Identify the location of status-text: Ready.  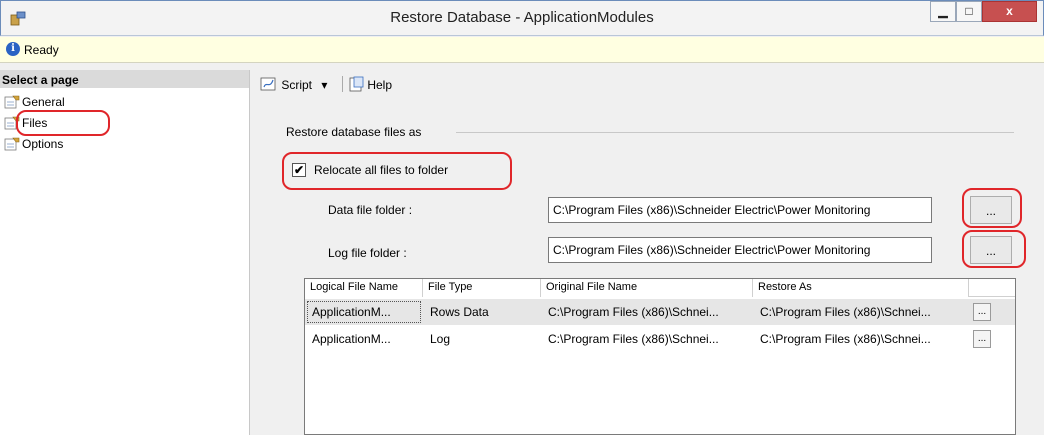
(41, 50).